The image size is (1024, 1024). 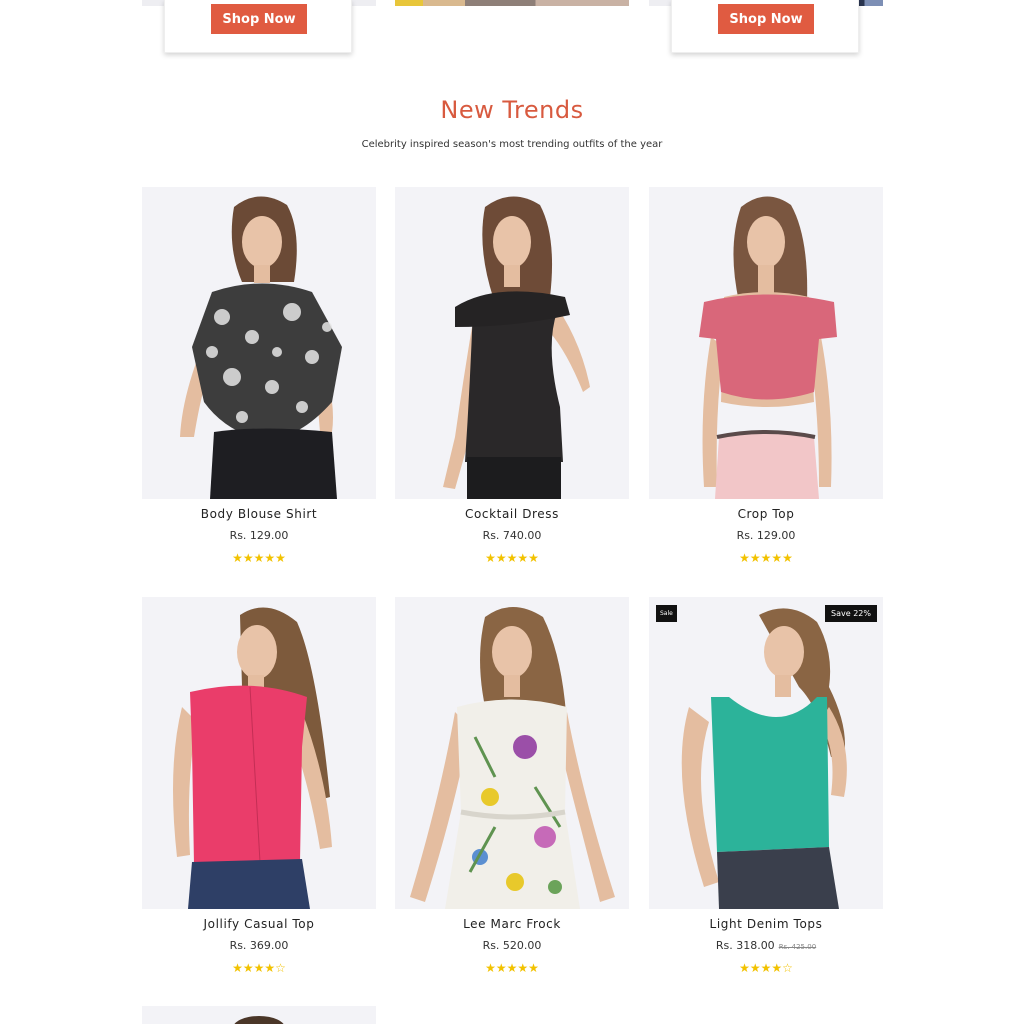 I want to click on original-price: Rs. 425.00, so click(x=797, y=947).